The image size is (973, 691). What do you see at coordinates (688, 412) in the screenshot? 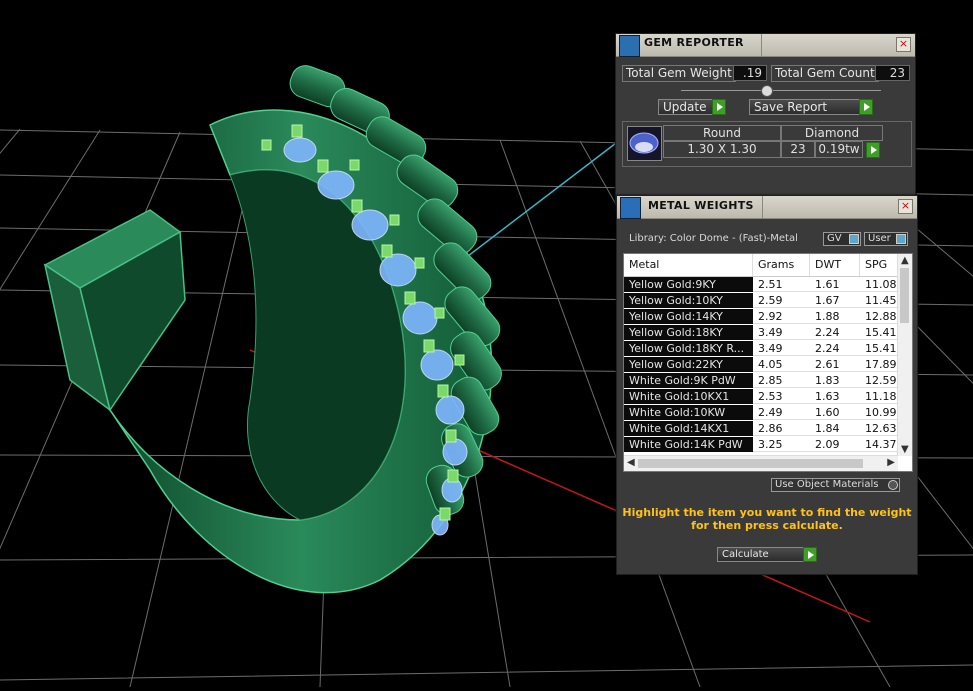
I see `cell-metal: White Gold:10KW` at bounding box center [688, 412].